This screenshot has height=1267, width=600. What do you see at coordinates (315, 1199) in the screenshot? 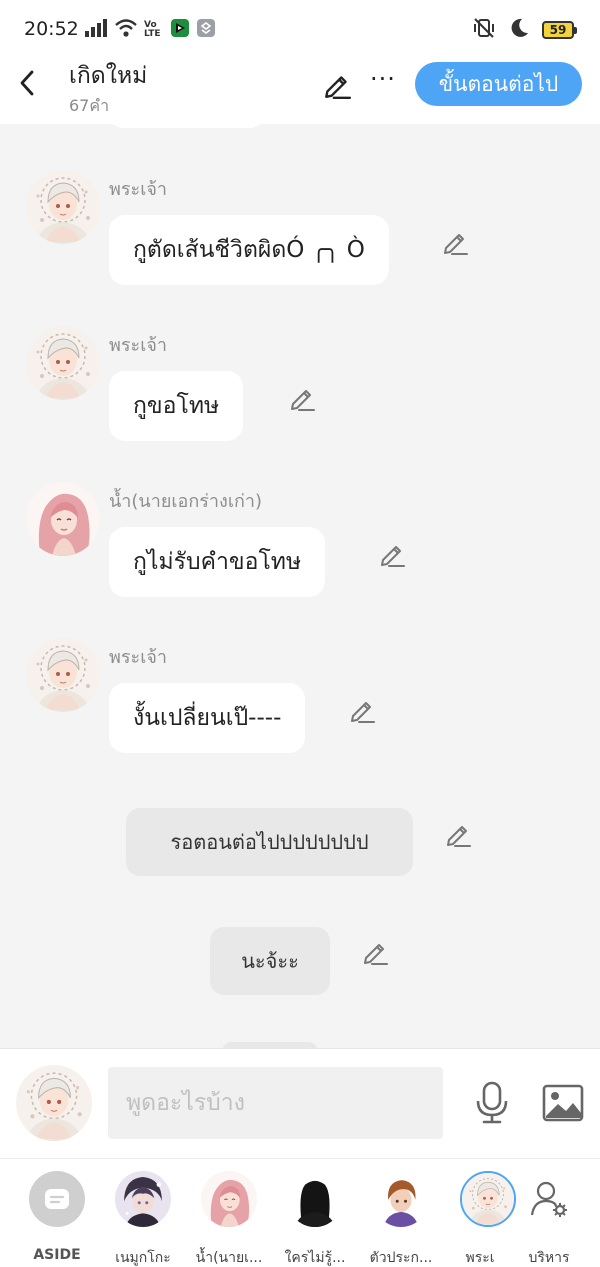
I see `unknown-avatar` at bounding box center [315, 1199].